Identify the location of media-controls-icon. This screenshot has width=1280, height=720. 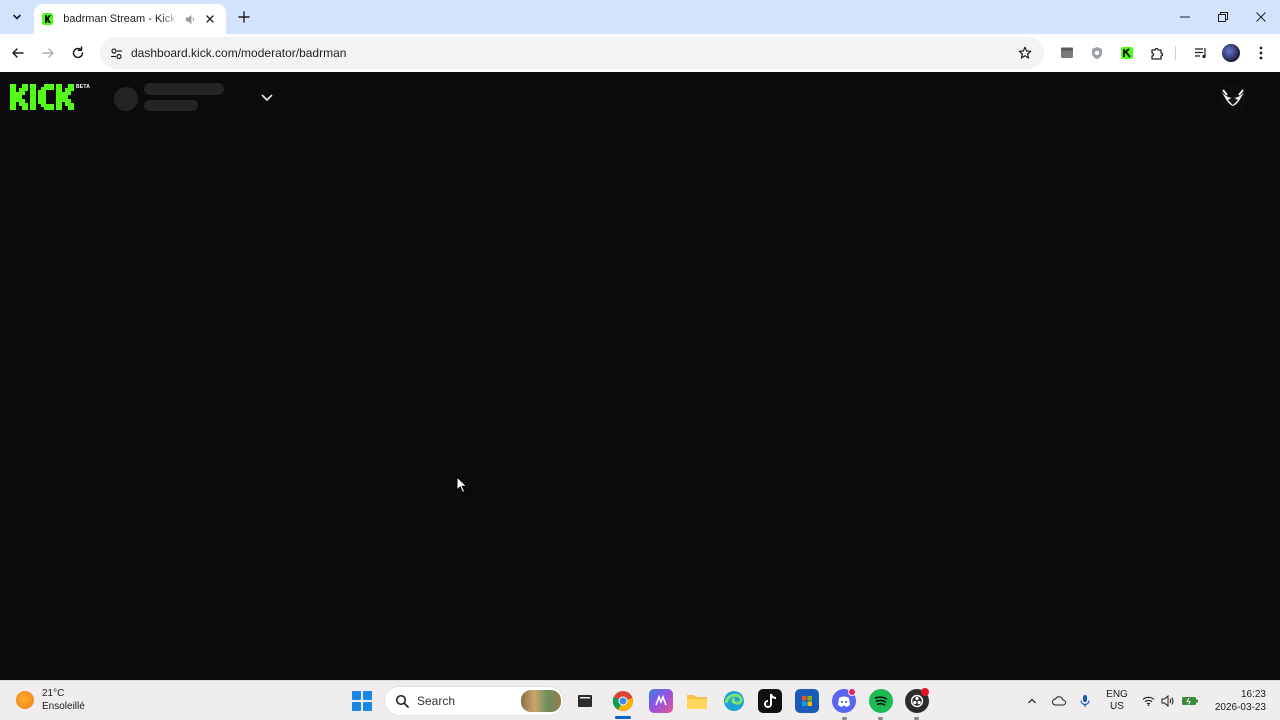
(1201, 53).